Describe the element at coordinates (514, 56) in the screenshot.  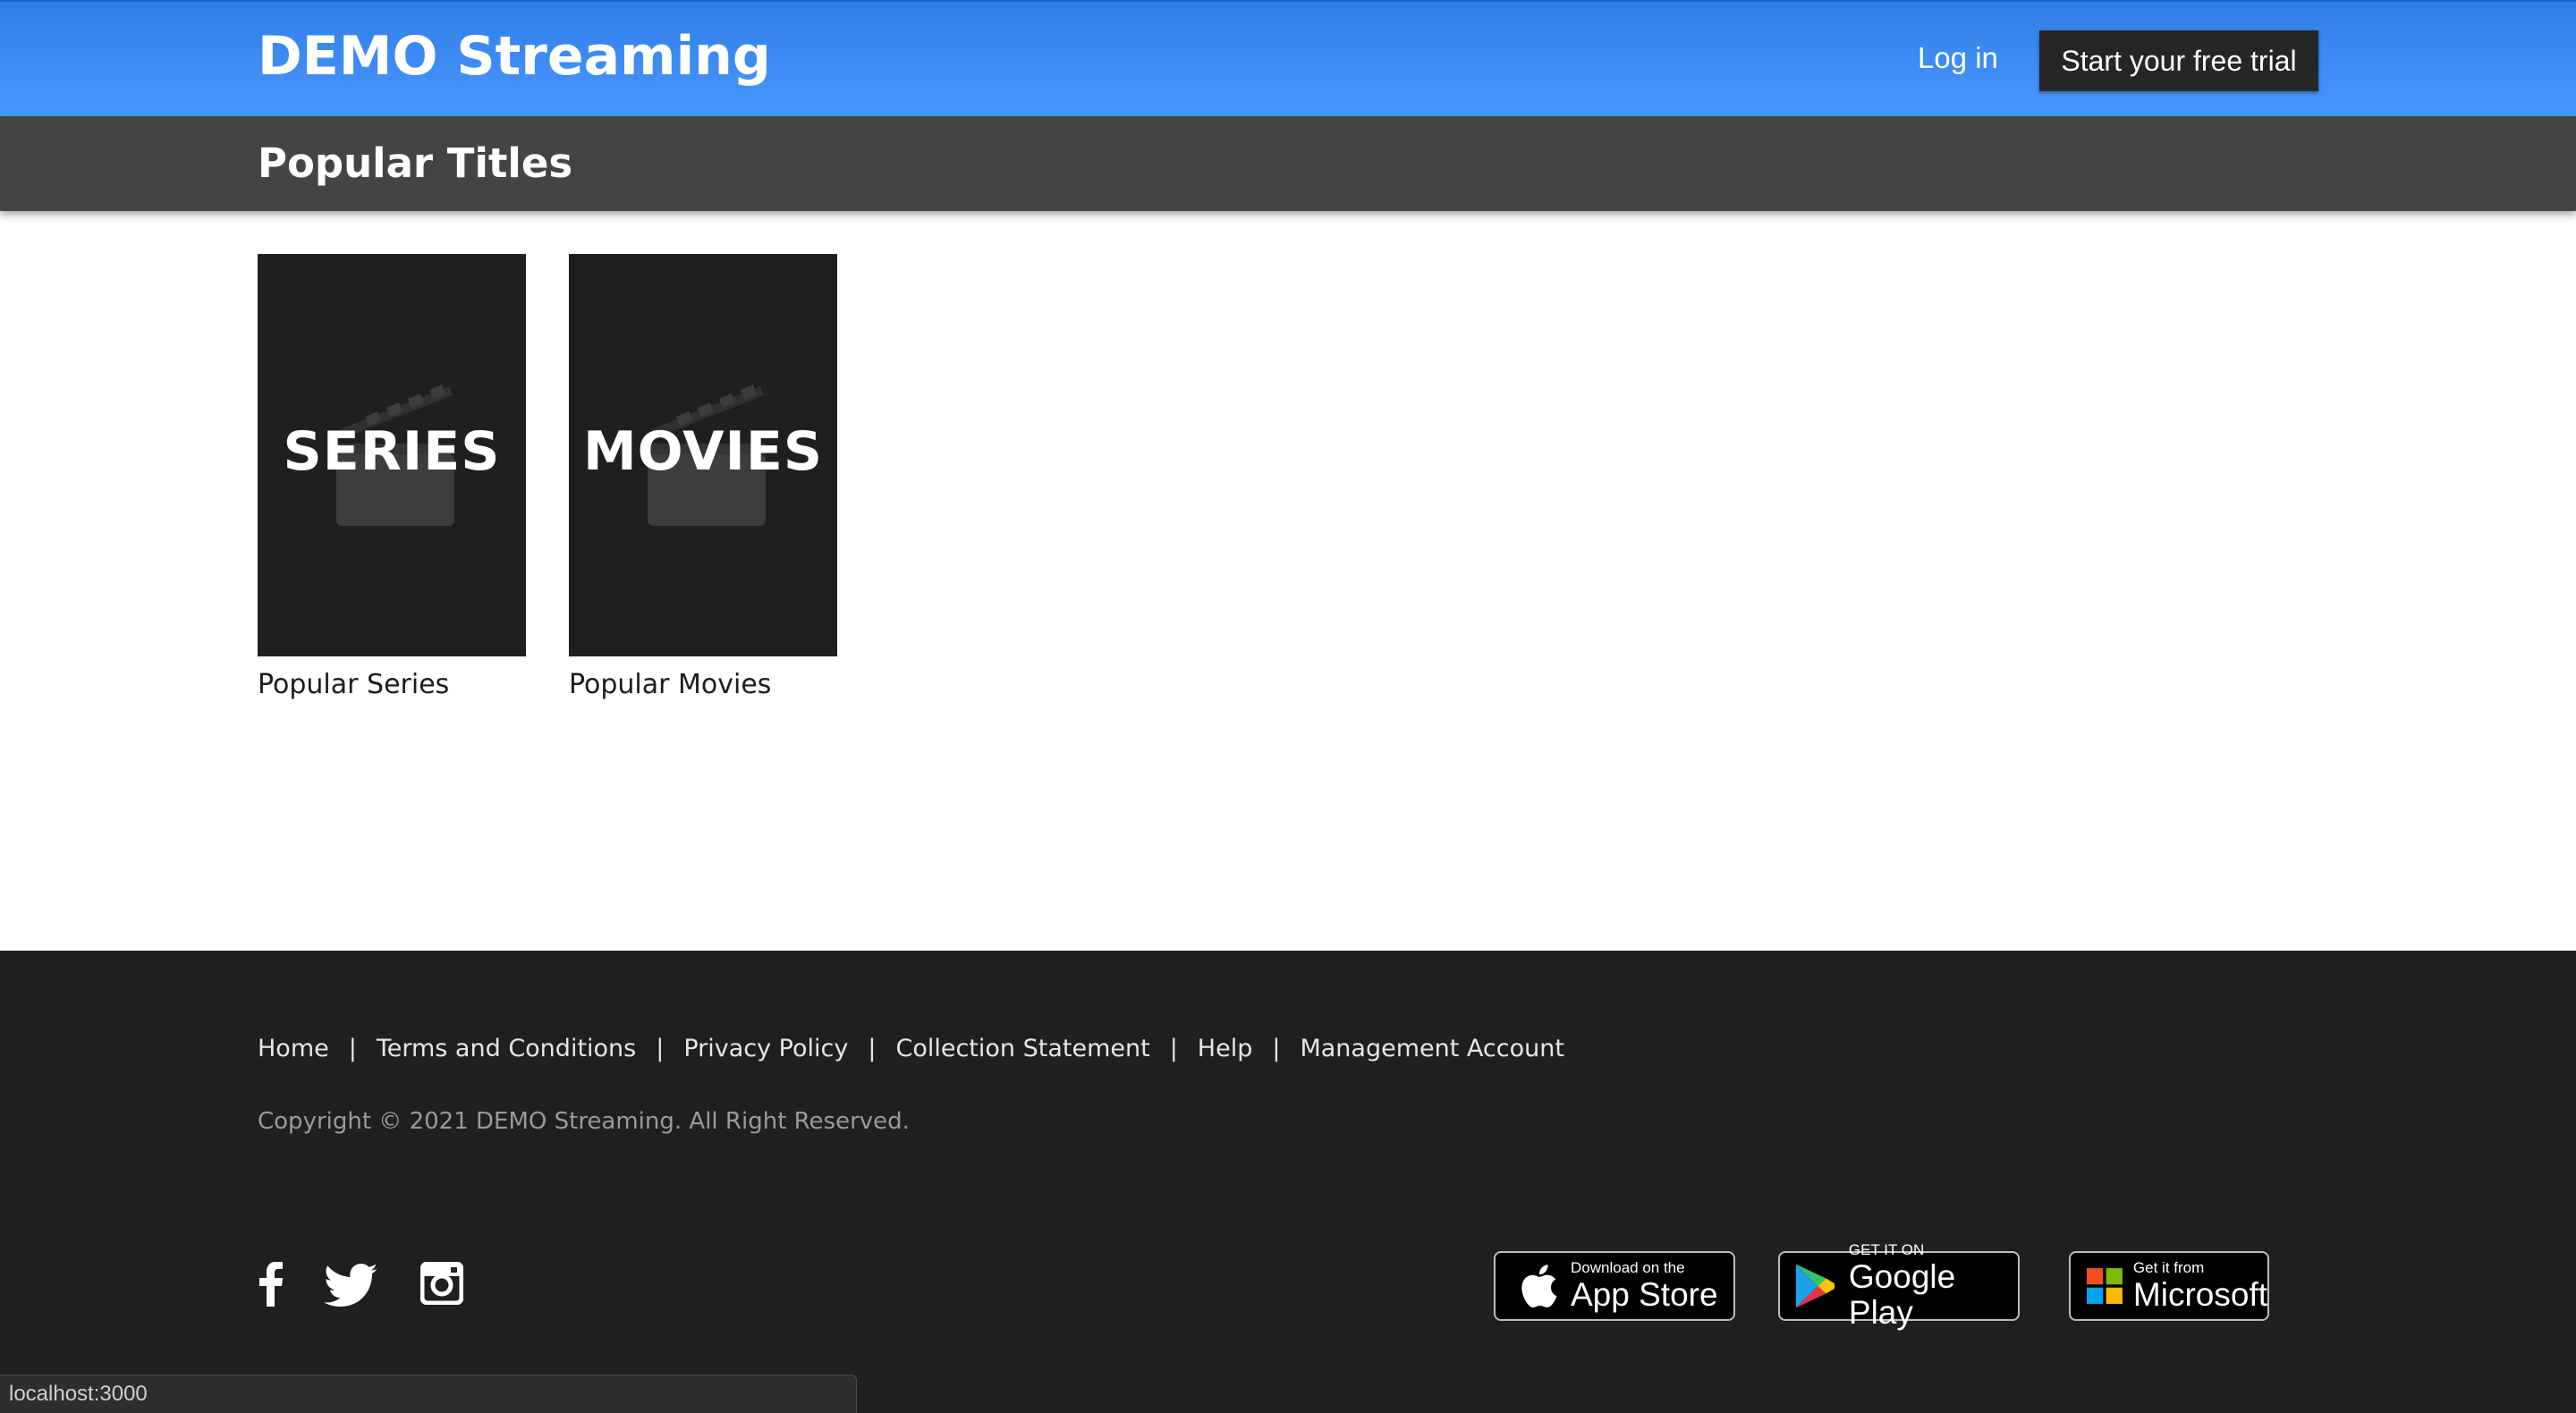
I see `brand-logo: DEMO Streaming` at that location.